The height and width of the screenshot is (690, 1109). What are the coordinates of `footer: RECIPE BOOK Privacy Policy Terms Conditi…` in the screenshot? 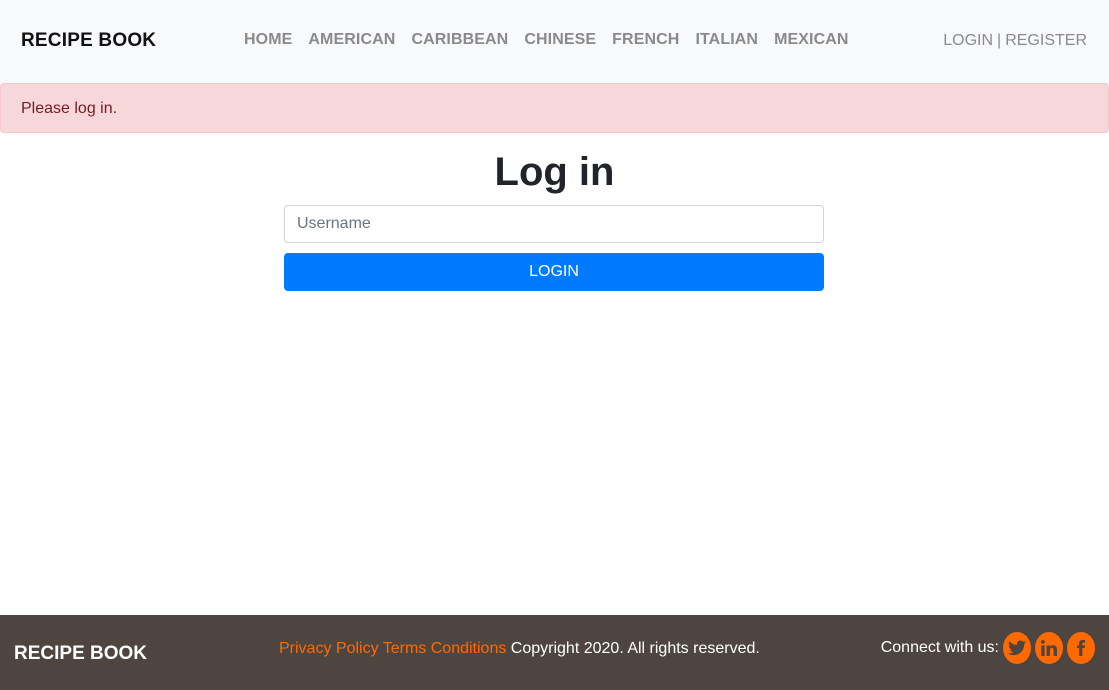 It's located at (554, 652).